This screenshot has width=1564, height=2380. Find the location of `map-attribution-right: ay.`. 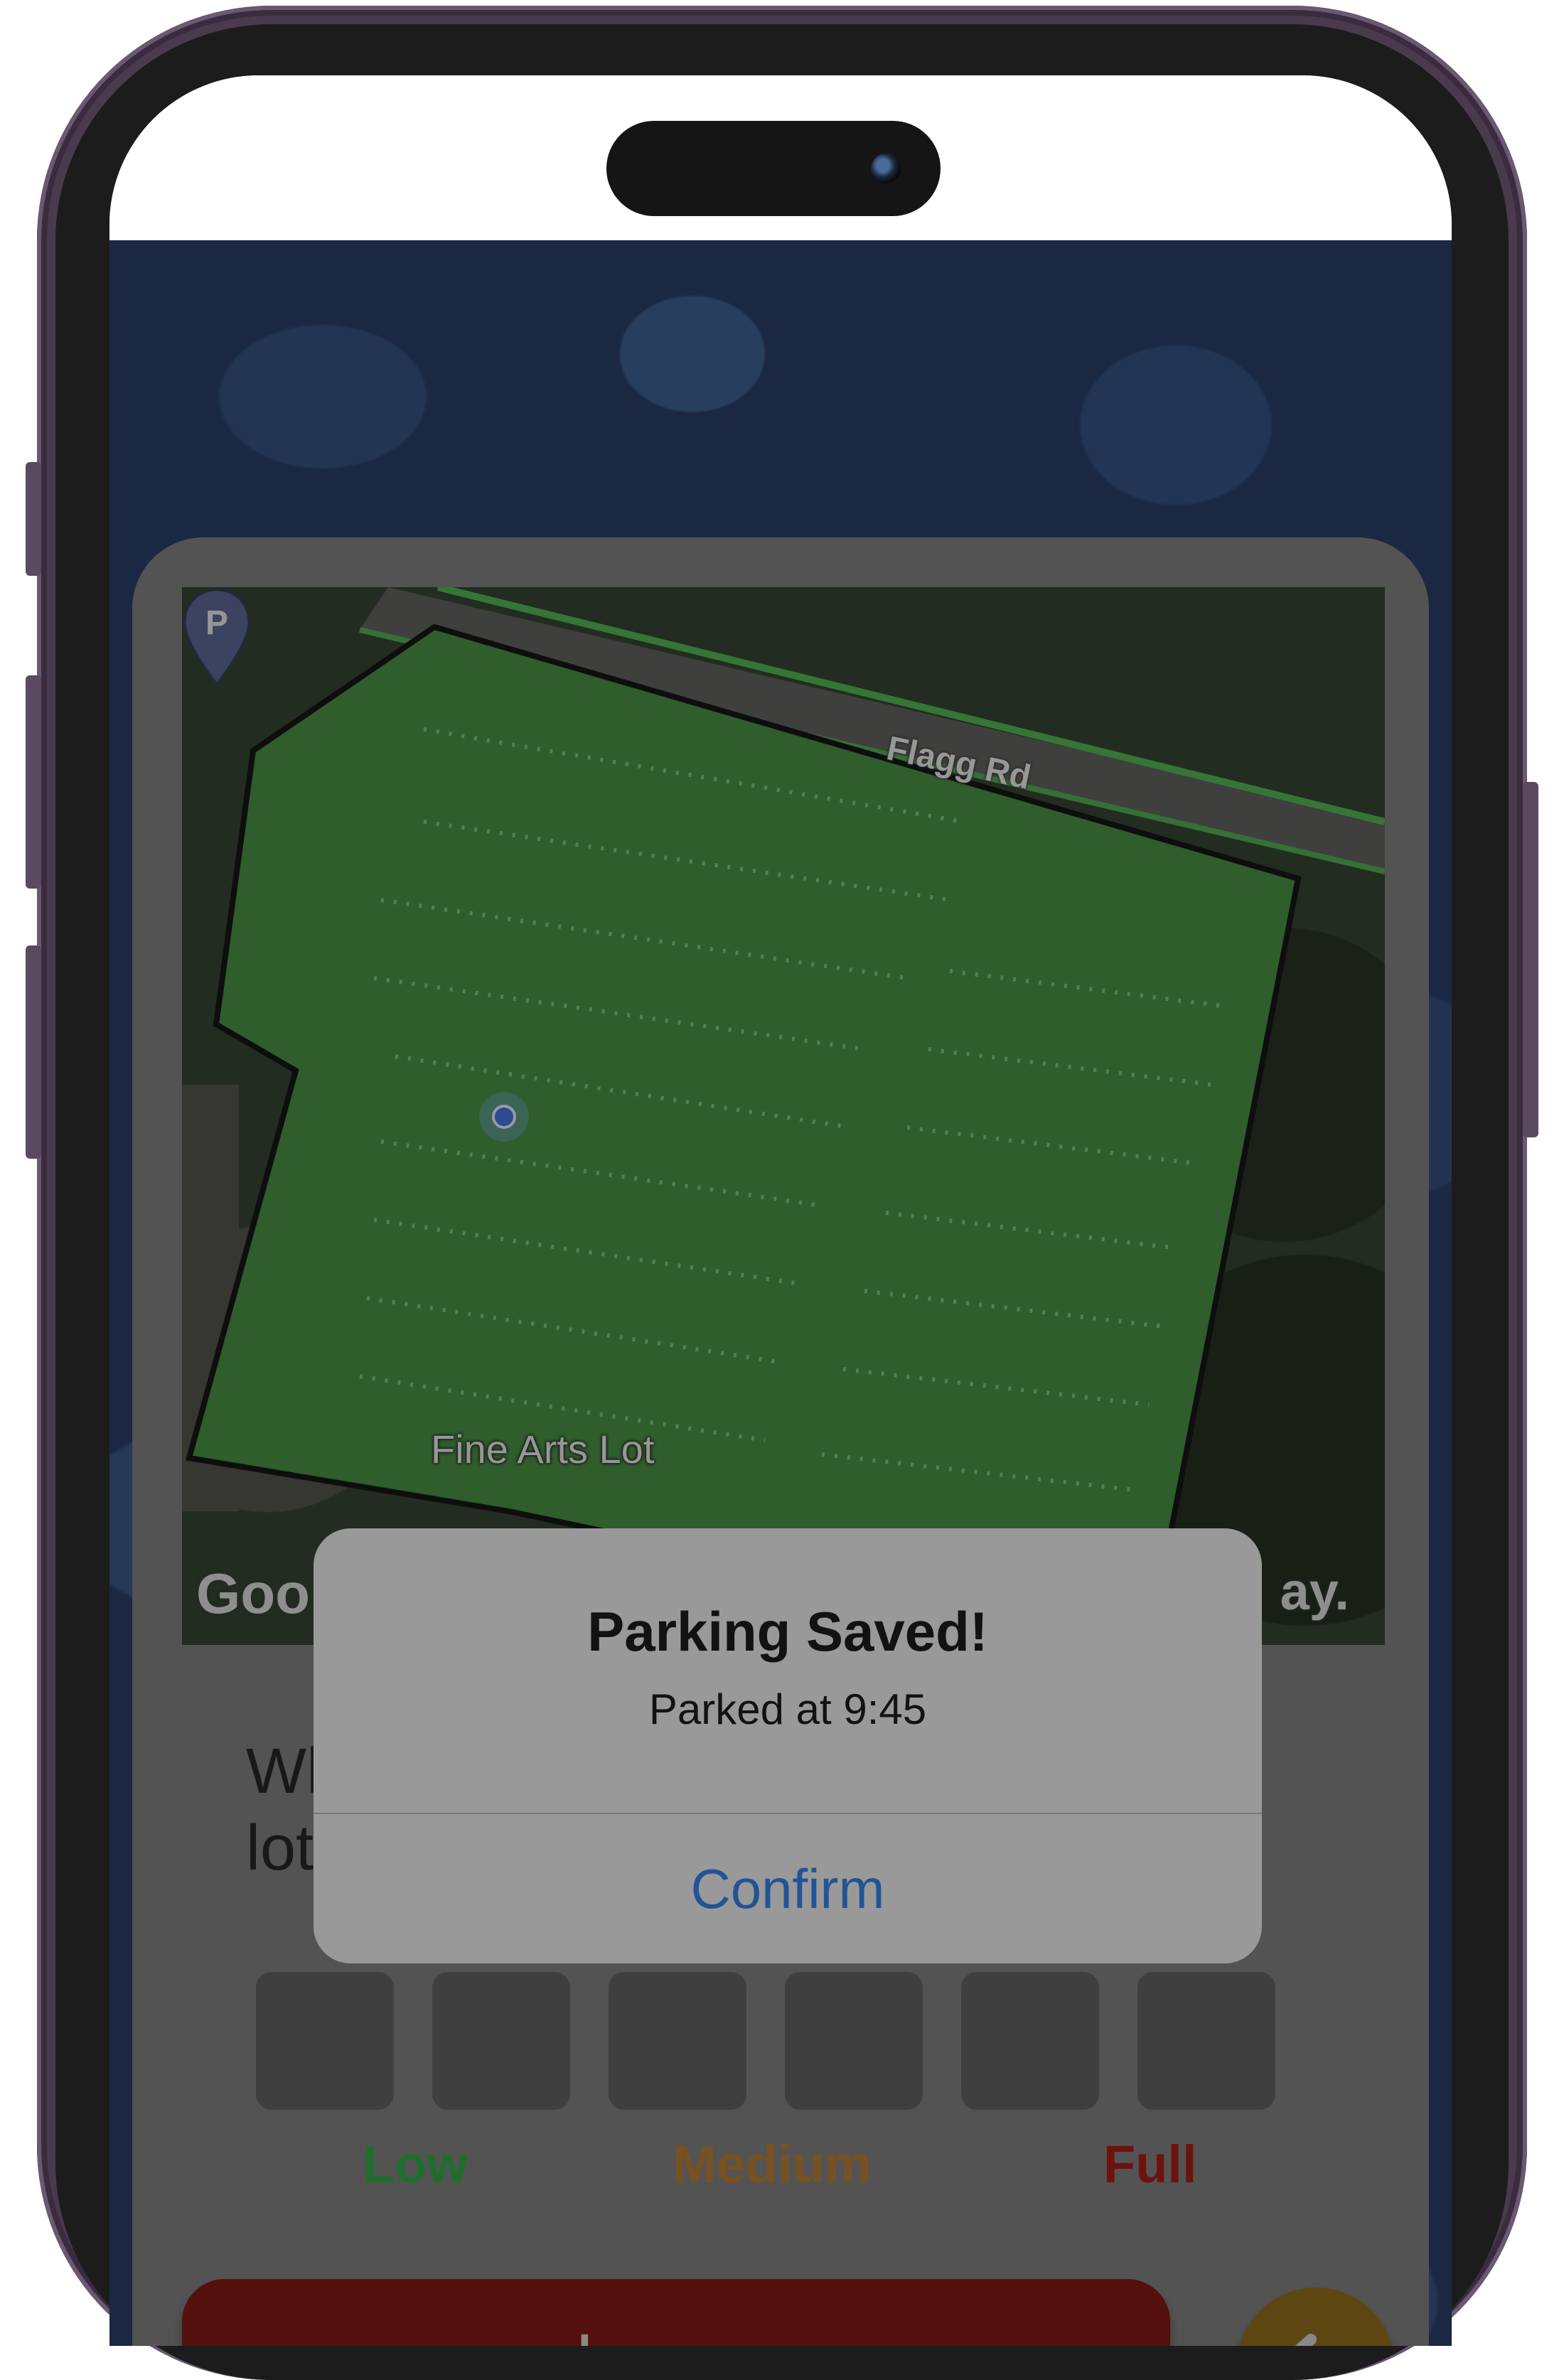

map-attribution-right: ay. is located at coordinates (1314, 1592).